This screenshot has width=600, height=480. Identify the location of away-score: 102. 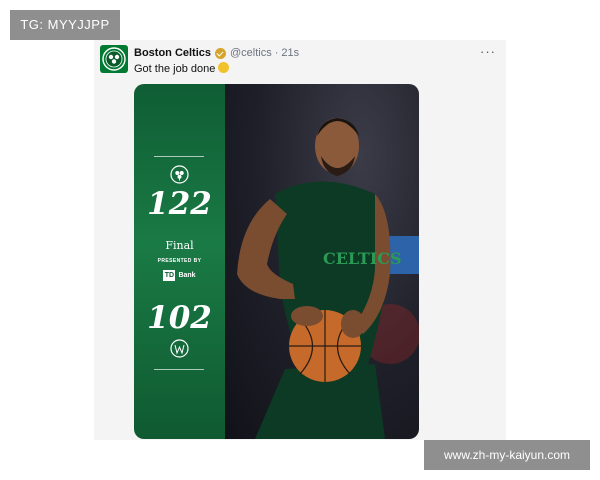
(179, 318).